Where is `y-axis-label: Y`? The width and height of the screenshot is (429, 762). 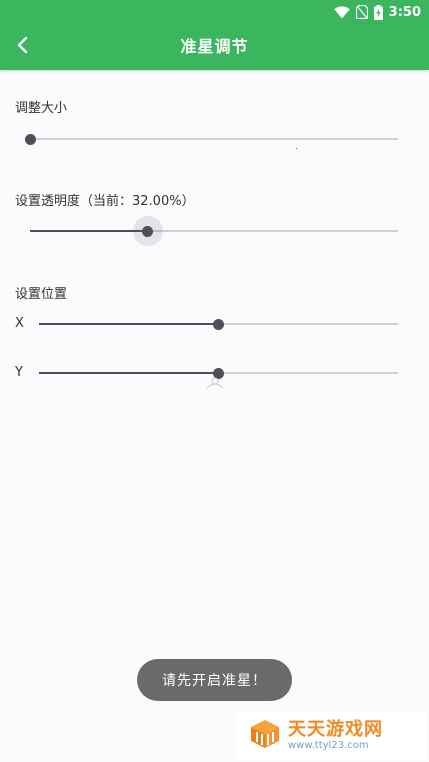 y-axis-label: Y is located at coordinates (19, 372).